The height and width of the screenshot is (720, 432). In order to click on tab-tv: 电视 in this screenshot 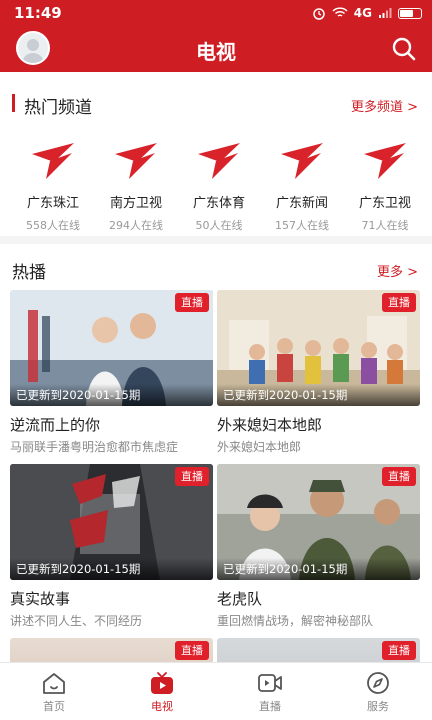, I will do `click(162, 691)`.